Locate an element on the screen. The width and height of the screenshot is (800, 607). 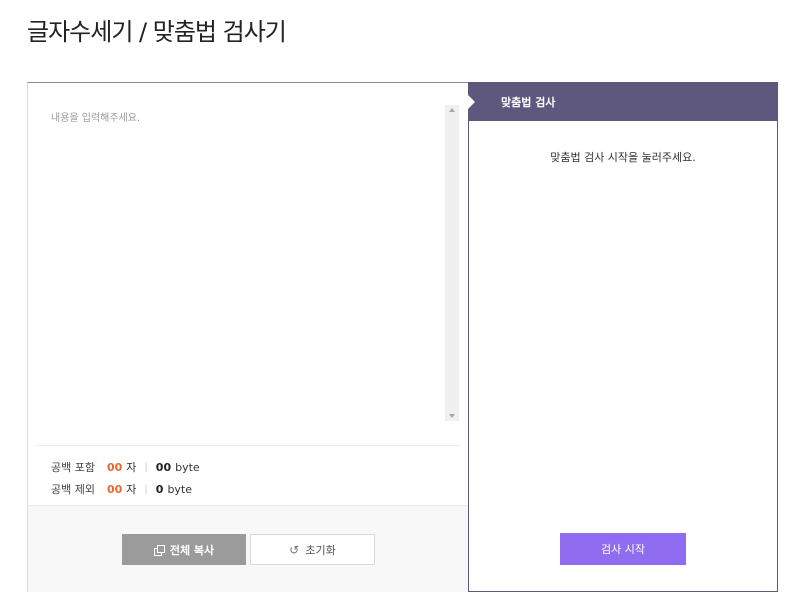
divider is located at coordinates (248, 445).